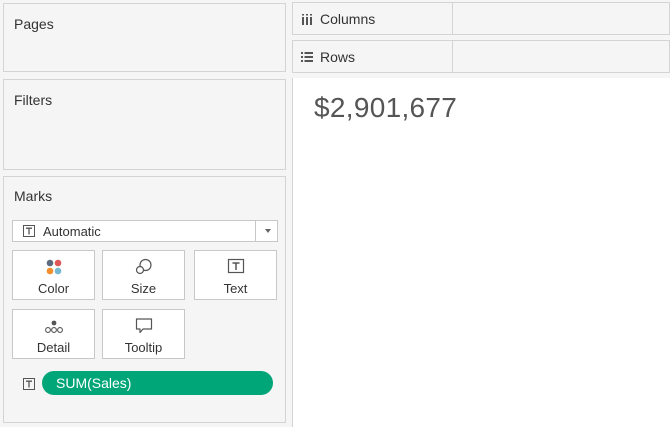  Describe the element at coordinates (143, 347) in the screenshot. I see `tooltip-label: Tooltip` at that location.